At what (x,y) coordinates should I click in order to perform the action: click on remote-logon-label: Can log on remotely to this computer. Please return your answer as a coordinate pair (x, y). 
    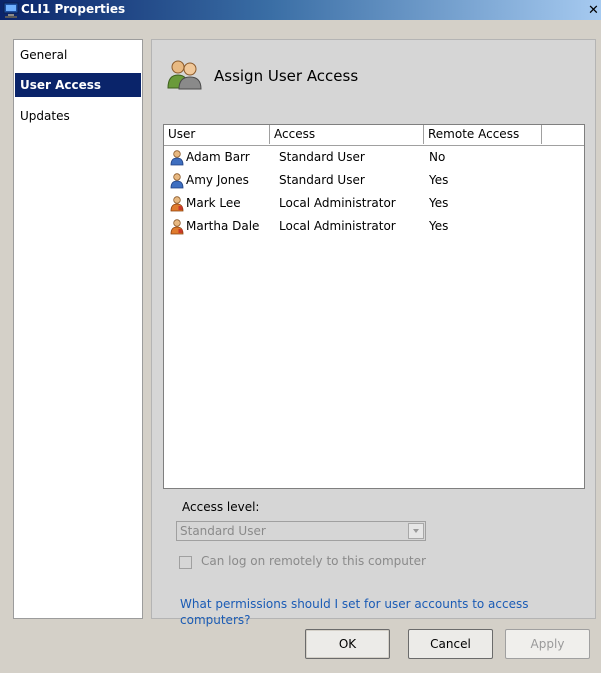
    Looking at the image, I should click on (313, 561).